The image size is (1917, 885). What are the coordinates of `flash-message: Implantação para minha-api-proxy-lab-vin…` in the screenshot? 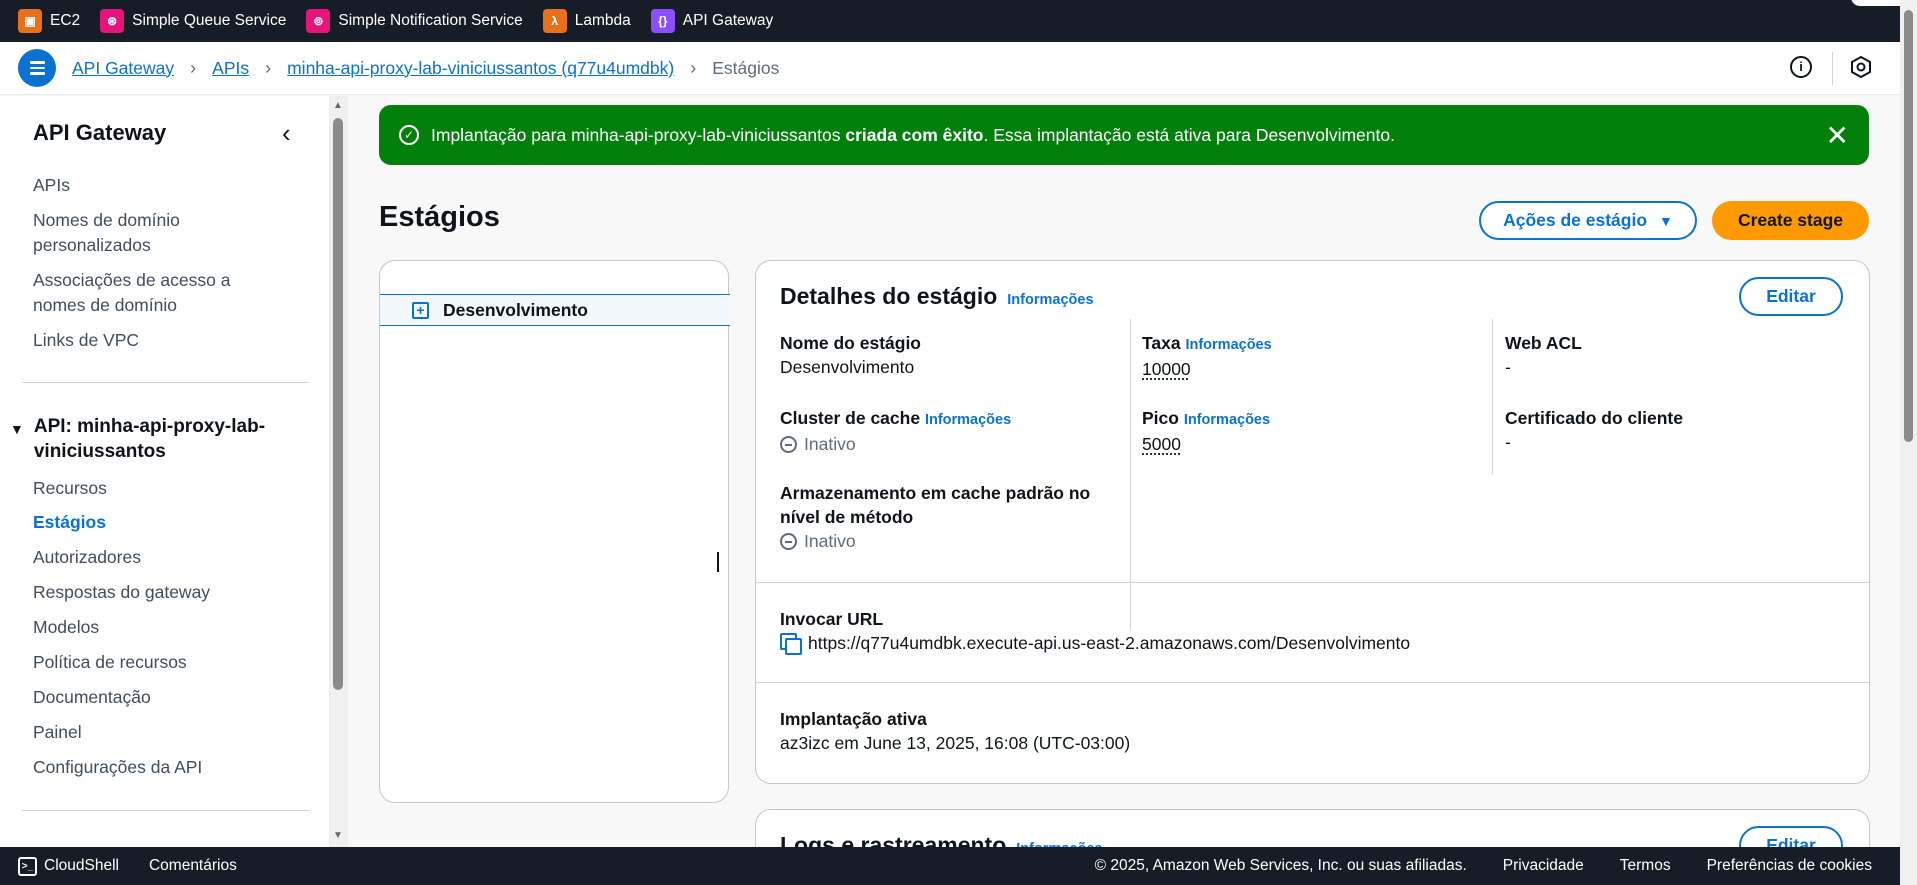 It's located at (913, 134).